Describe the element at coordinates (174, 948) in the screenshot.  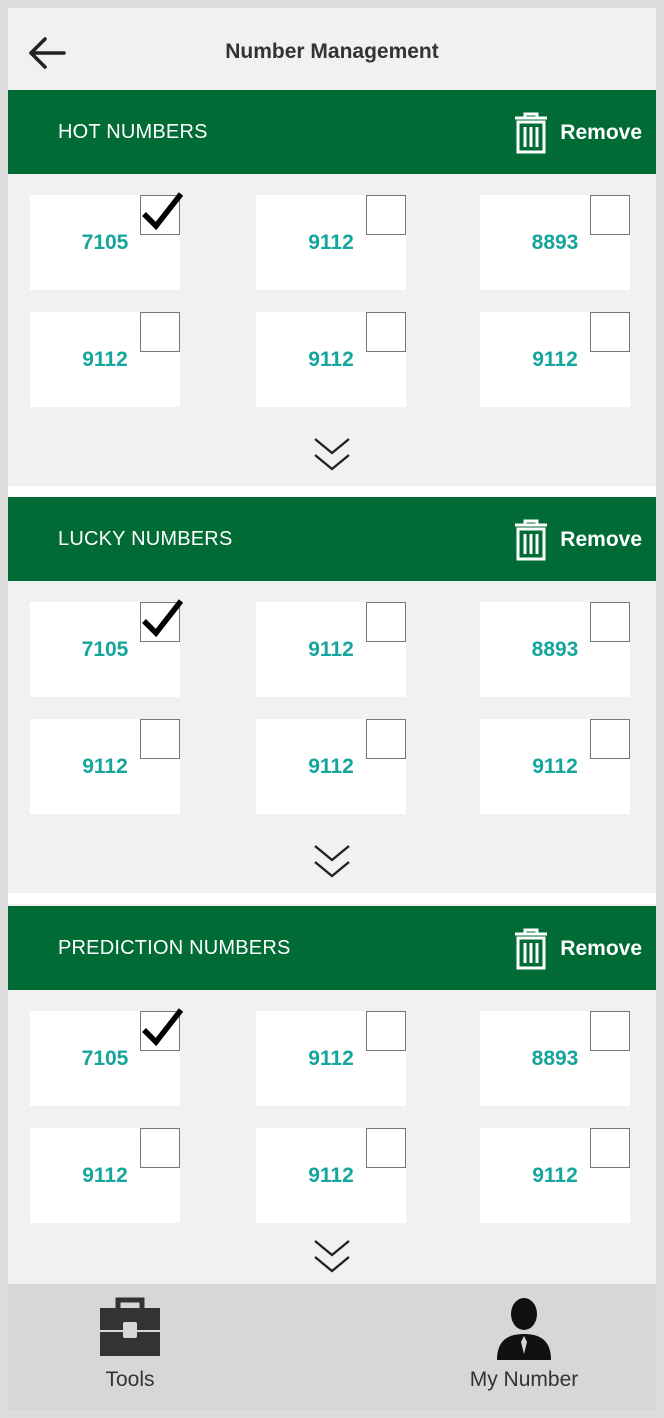
I see `section-title: PREDICTION NUMBERS` at that location.